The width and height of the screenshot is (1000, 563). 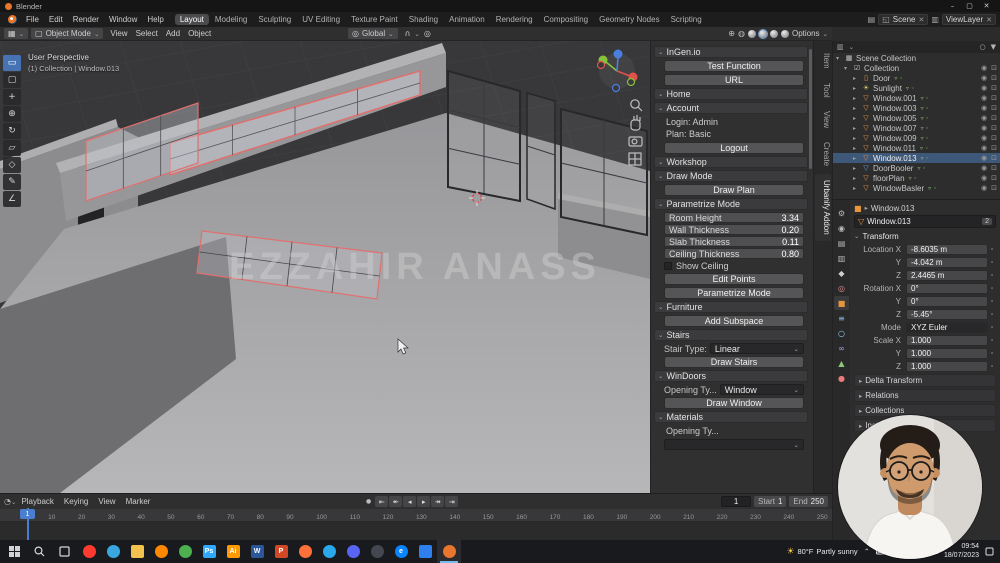 What do you see at coordinates (274, 19) in the screenshot?
I see `workspace-sculpting: Sculpting` at bounding box center [274, 19].